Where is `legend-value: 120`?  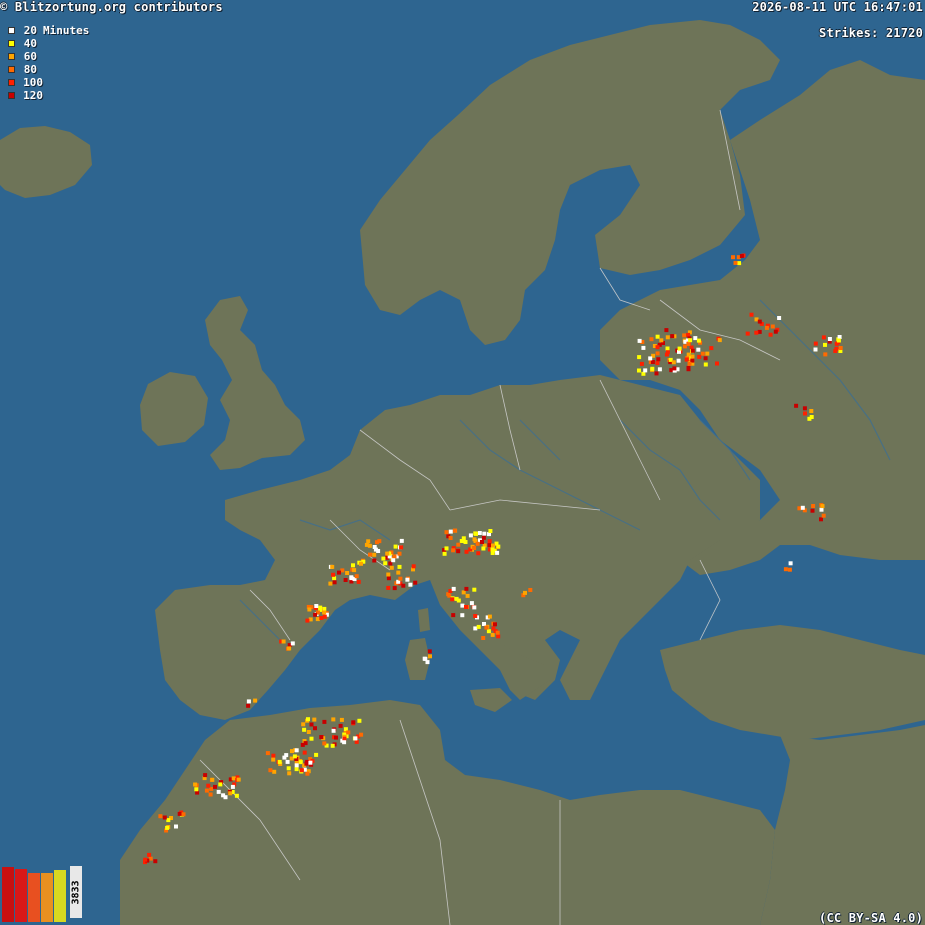
legend-value: 120 is located at coordinates (33, 95).